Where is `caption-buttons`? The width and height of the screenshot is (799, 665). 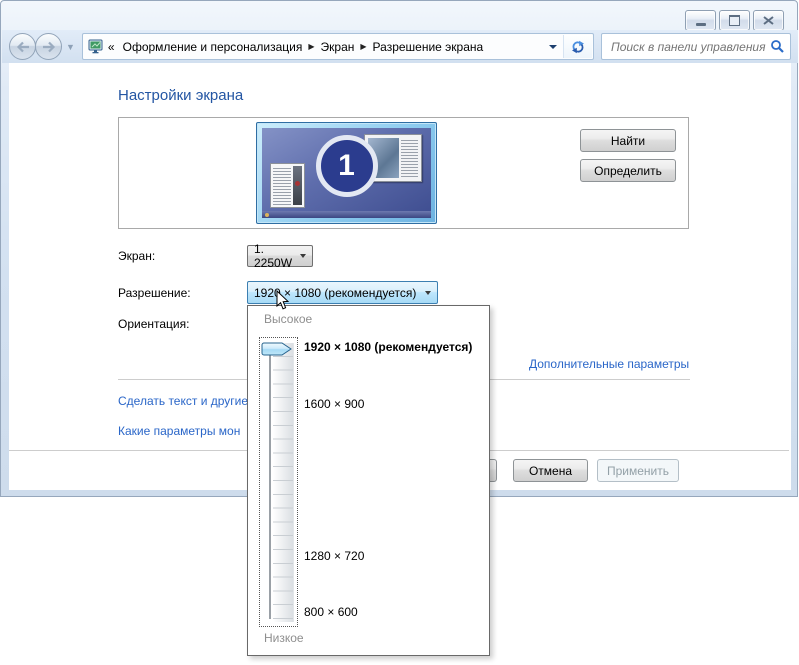
caption-buttons is located at coordinates (734, 20).